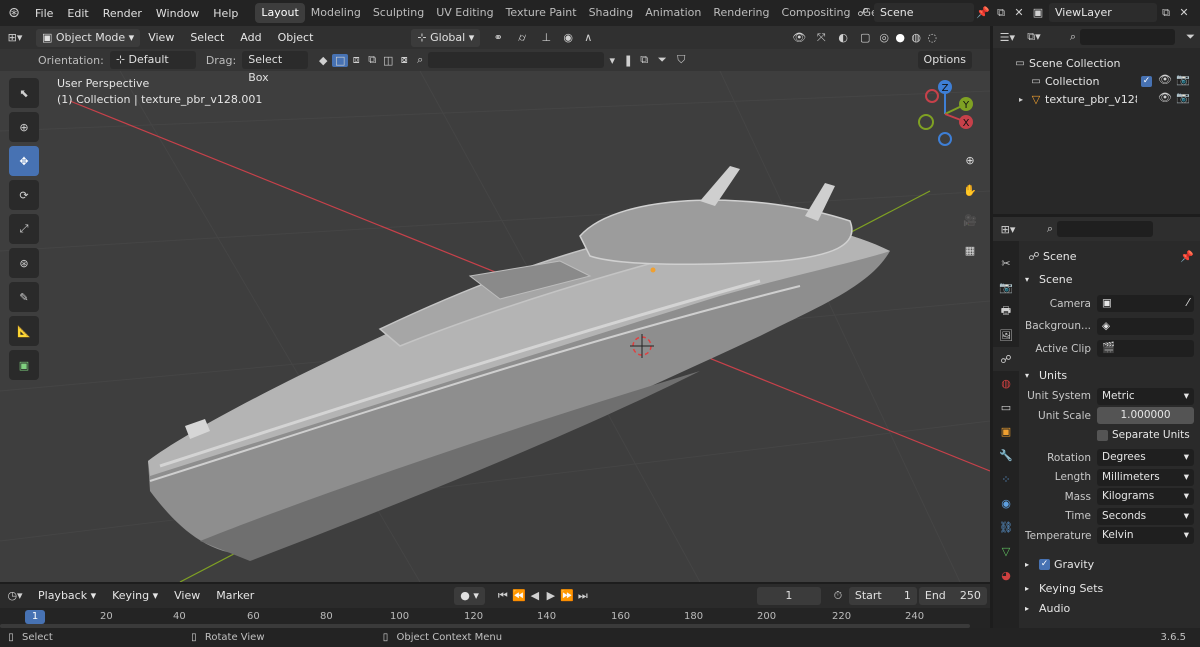 The width and height of the screenshot is (1200, 647). Describe the element at coordinates (838, 596) in the screenshot. I see `stopwatch-icon: ⏱` at that location.